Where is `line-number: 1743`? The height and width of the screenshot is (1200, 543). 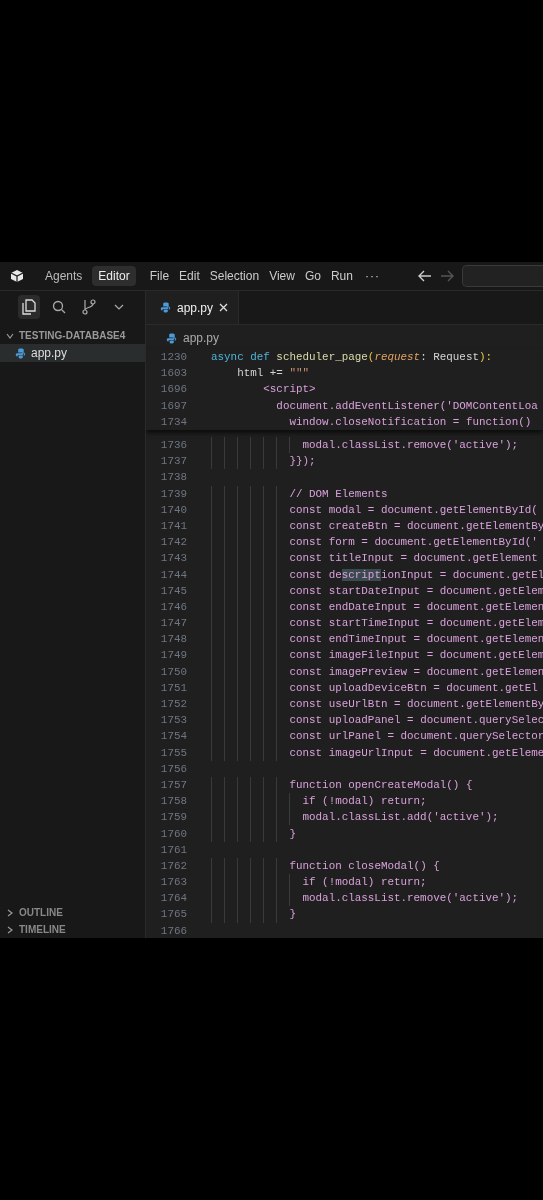 line-number: 1743 is located at coordinates (173, 558).